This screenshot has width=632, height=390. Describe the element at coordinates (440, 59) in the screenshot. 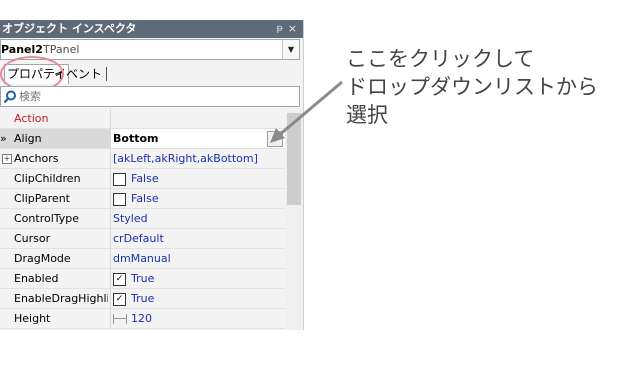

I see `annotation-line: ここをクリックして` at that location.